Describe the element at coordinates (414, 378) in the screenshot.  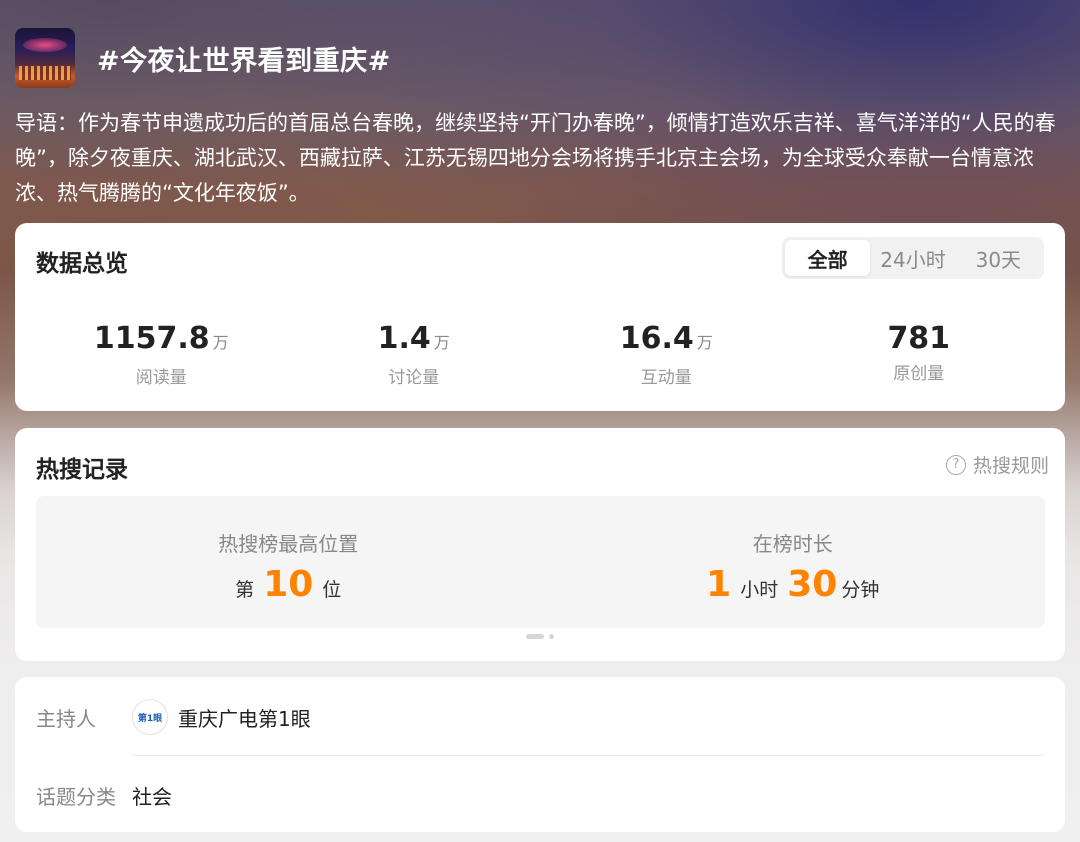
I see `stat-discussions-label: 讨论量` at that location.